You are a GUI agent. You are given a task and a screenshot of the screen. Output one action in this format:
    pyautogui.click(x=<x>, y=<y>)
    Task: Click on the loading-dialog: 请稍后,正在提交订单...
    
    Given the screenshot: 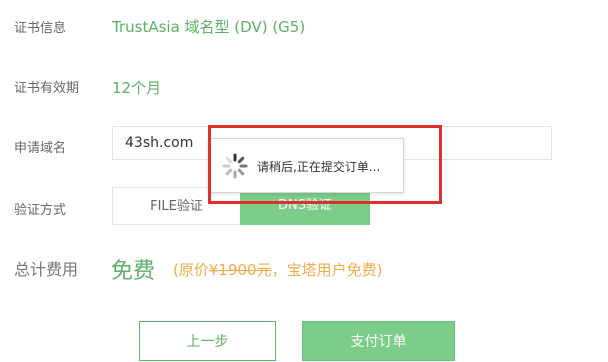 What is the action you would take?
    pyautogui.click(x=306, y=165)
    